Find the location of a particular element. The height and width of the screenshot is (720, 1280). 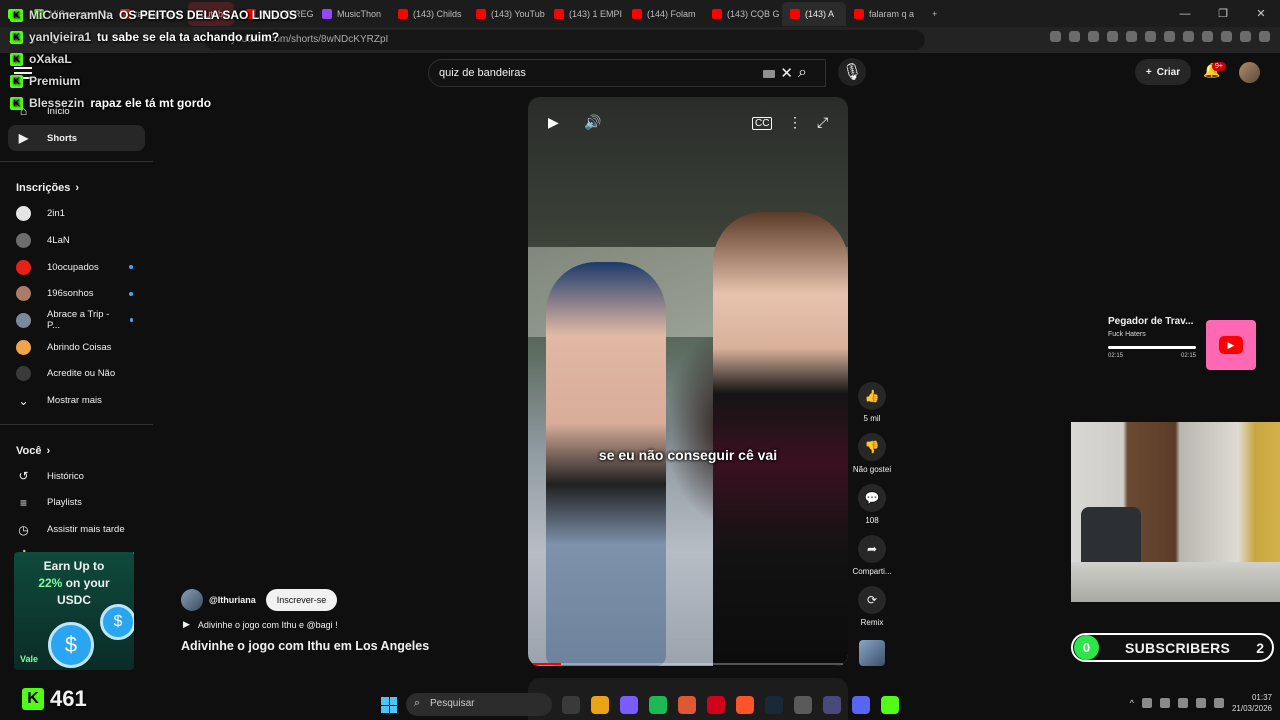

browser-tab: (143) Childs is located at coordinates (429, 14).